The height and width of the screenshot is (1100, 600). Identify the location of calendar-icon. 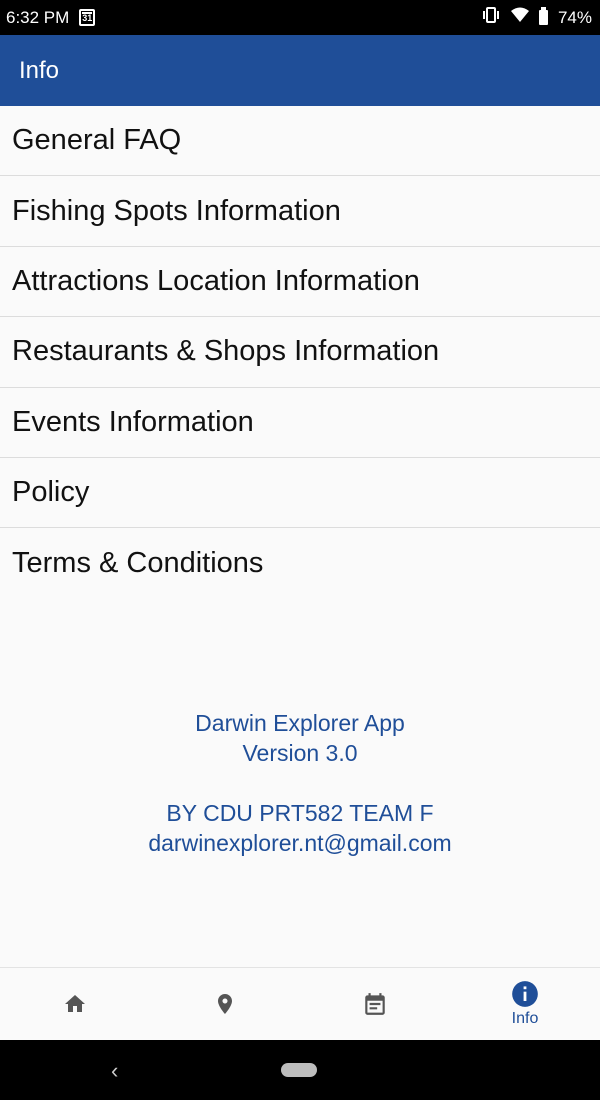
(375, 1004).